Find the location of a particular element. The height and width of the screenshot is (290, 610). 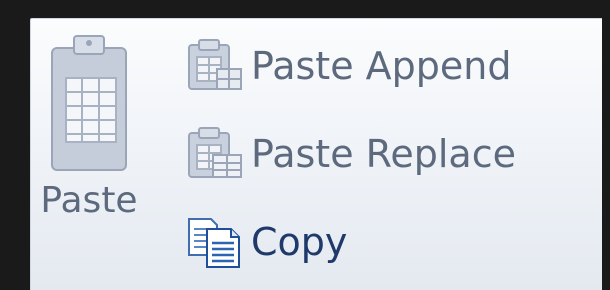

paste-append-button: Paste Append is located at coordinates (347, 66).